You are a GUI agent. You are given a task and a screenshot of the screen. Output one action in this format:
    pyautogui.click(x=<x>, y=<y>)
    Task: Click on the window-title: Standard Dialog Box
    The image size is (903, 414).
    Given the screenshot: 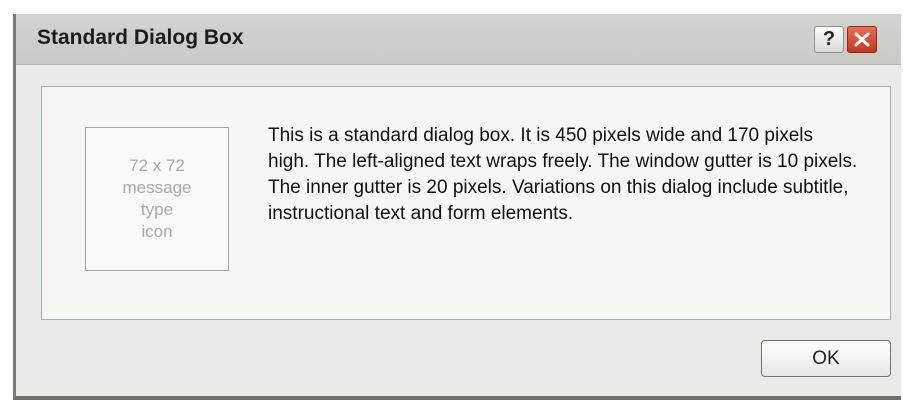 What is the action you would take?
    pyautogui.click(x=140, y=37)
    